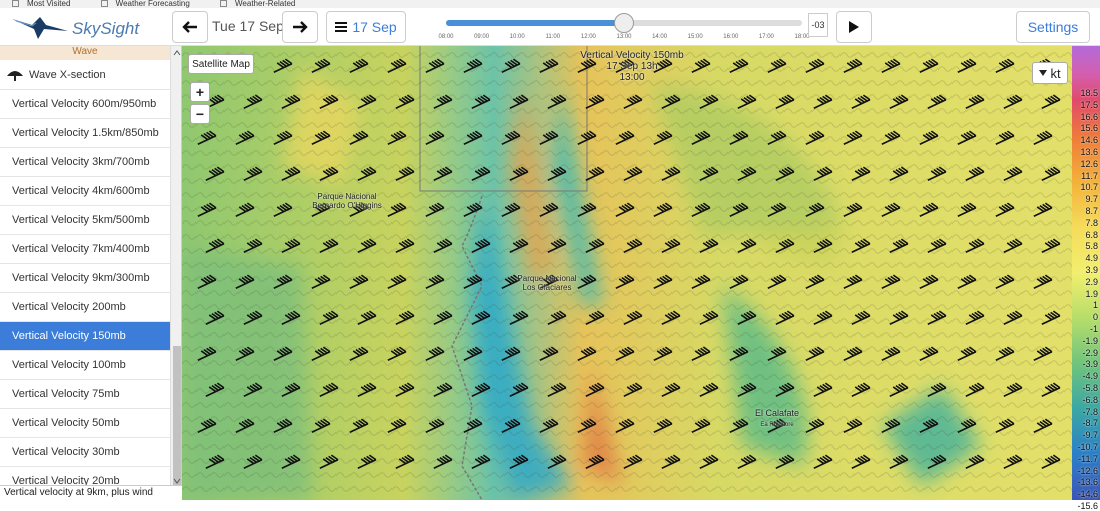  What do you see at coordinates (1090, 364) in the screenshot?
I see `legend-value: -3.9` at bounding box center [1090, 364].